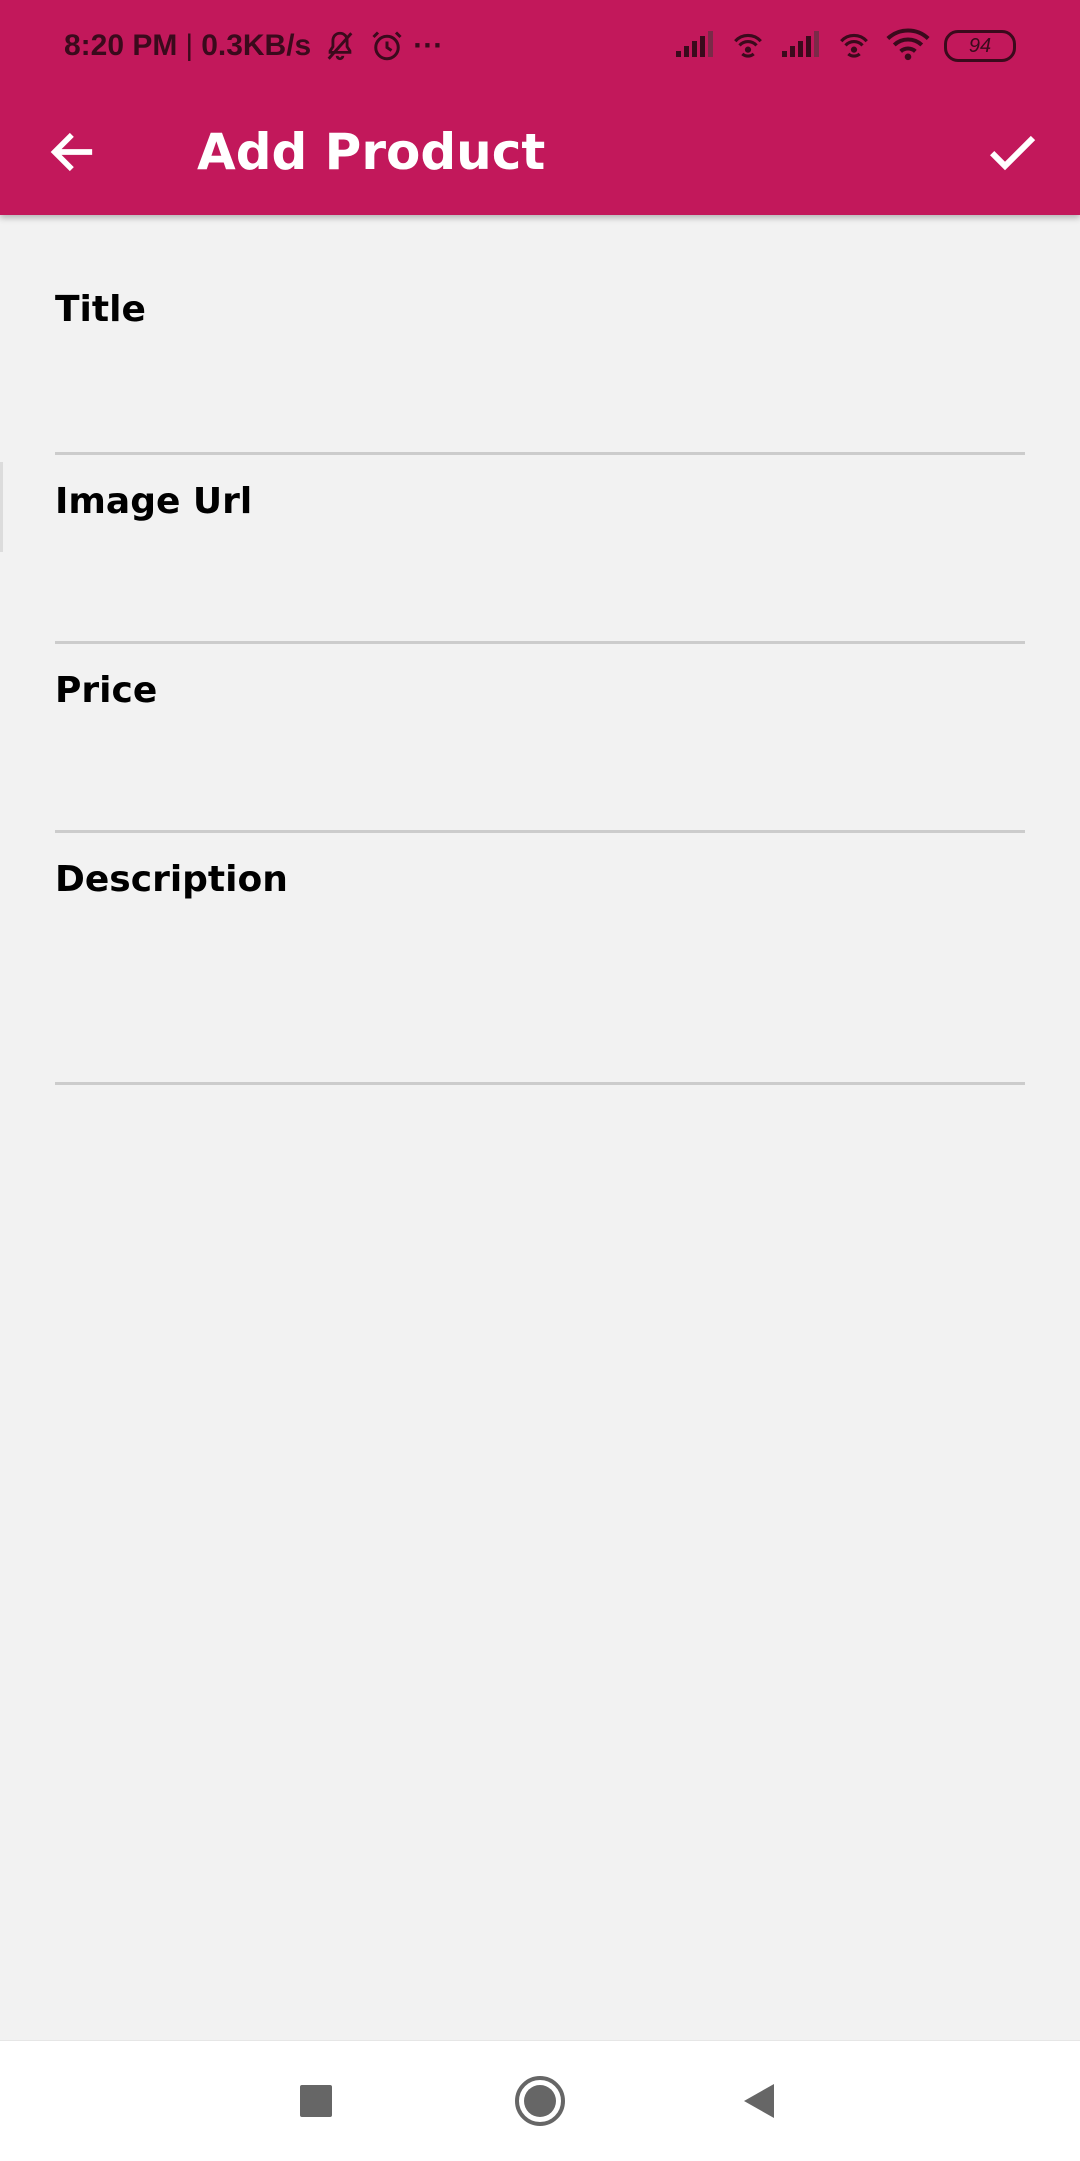  Describe the element at coordinates (540, 46) in the screenshot. I see `status-bar: 8:20 PM | 0.3KB/s ··· 94` at that location.